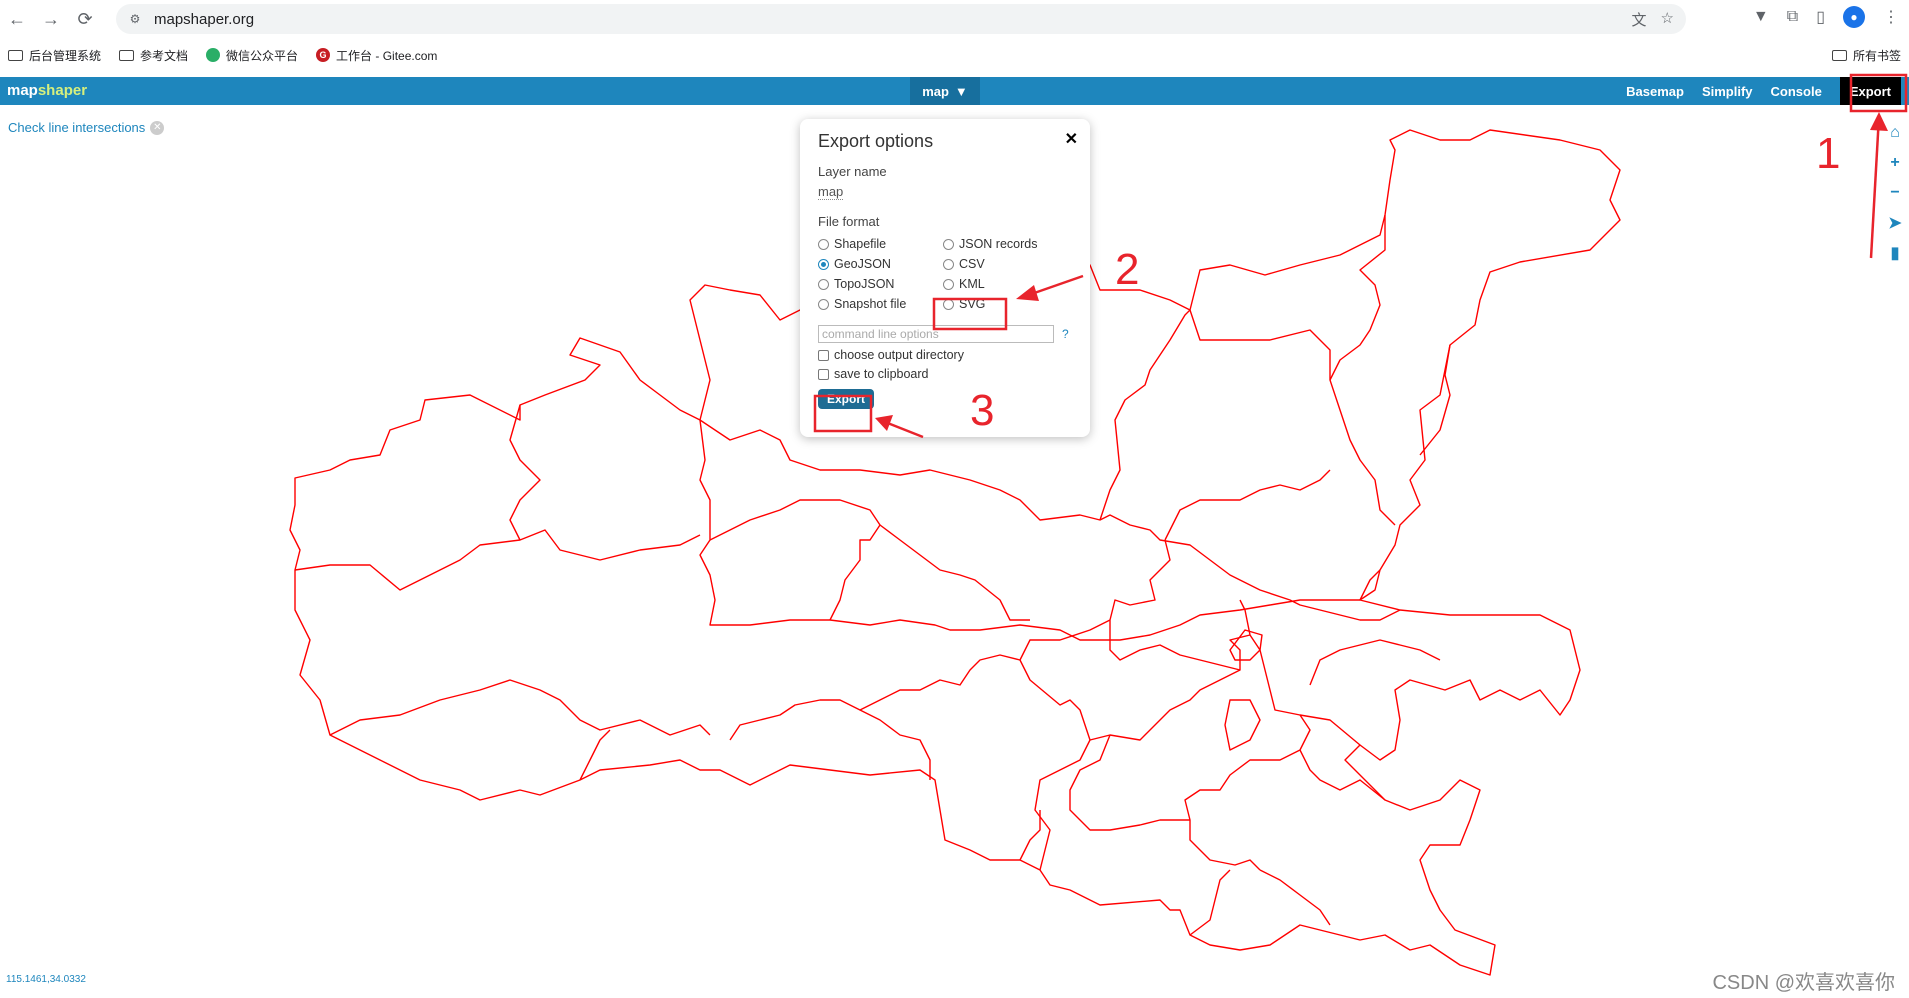  I want to click on format-svg-radio: SVG, so click(1005, 304).